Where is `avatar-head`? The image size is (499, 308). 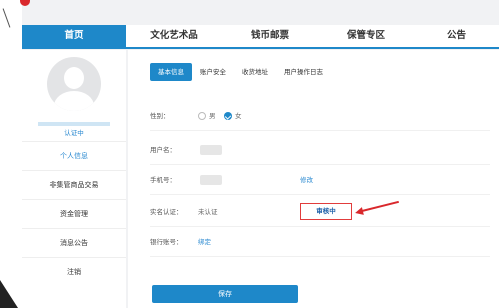 avatar-head is located at coordinates (74, 78).